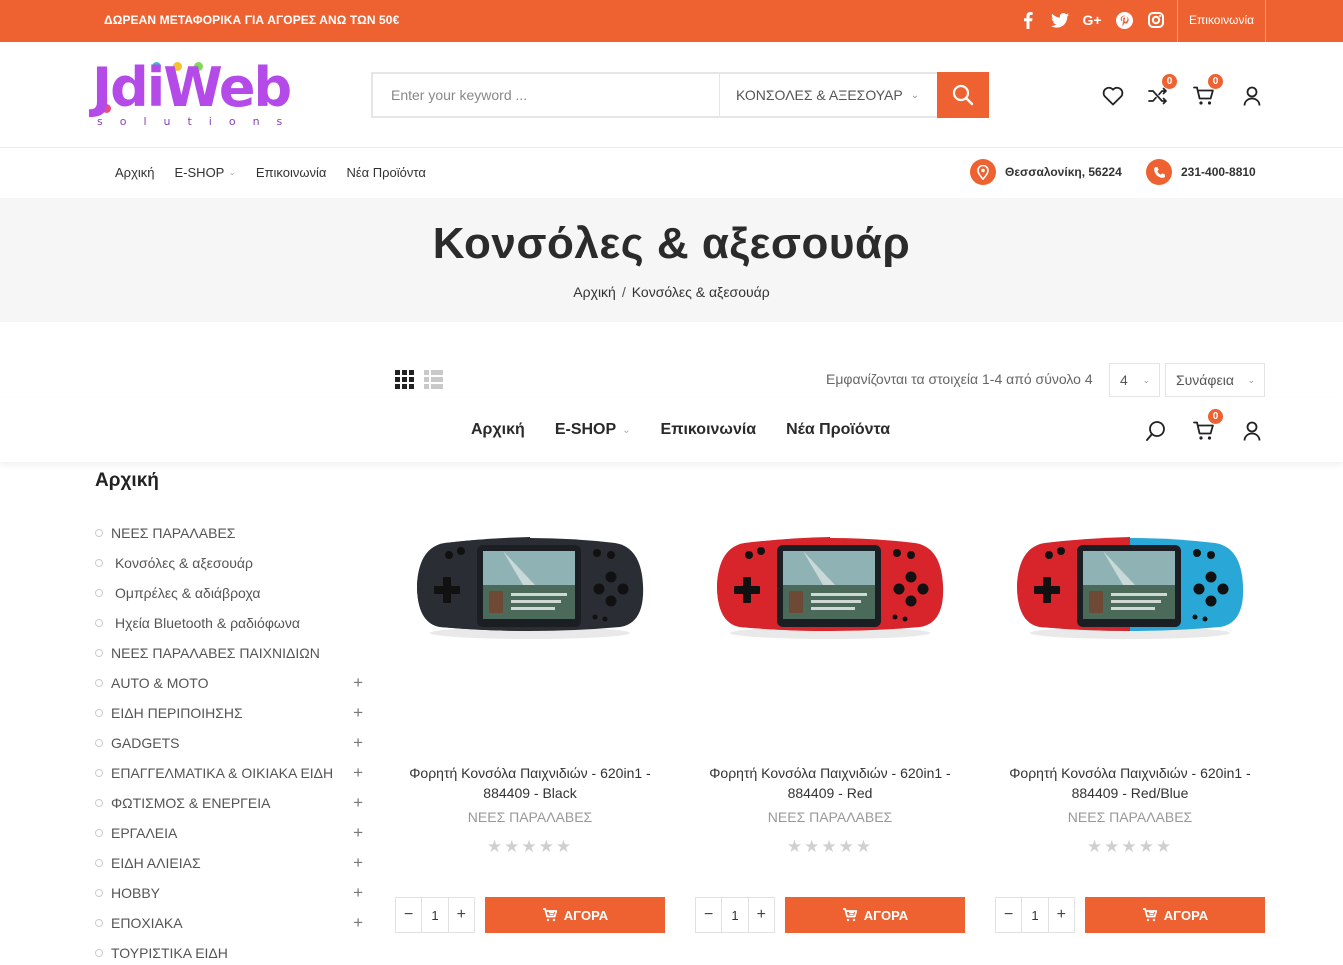  I want to click on grid-view-icon, so click(404, 379).